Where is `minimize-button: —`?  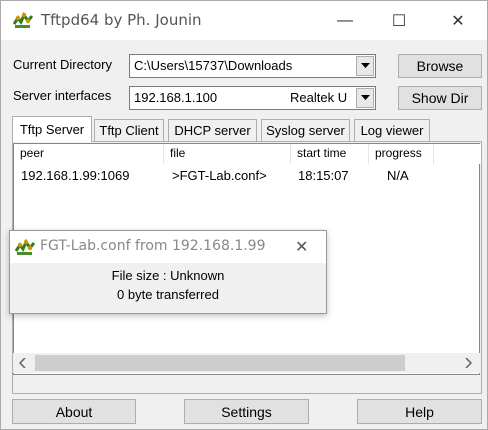
minimize-button: — is located at coordinates (345, 20).